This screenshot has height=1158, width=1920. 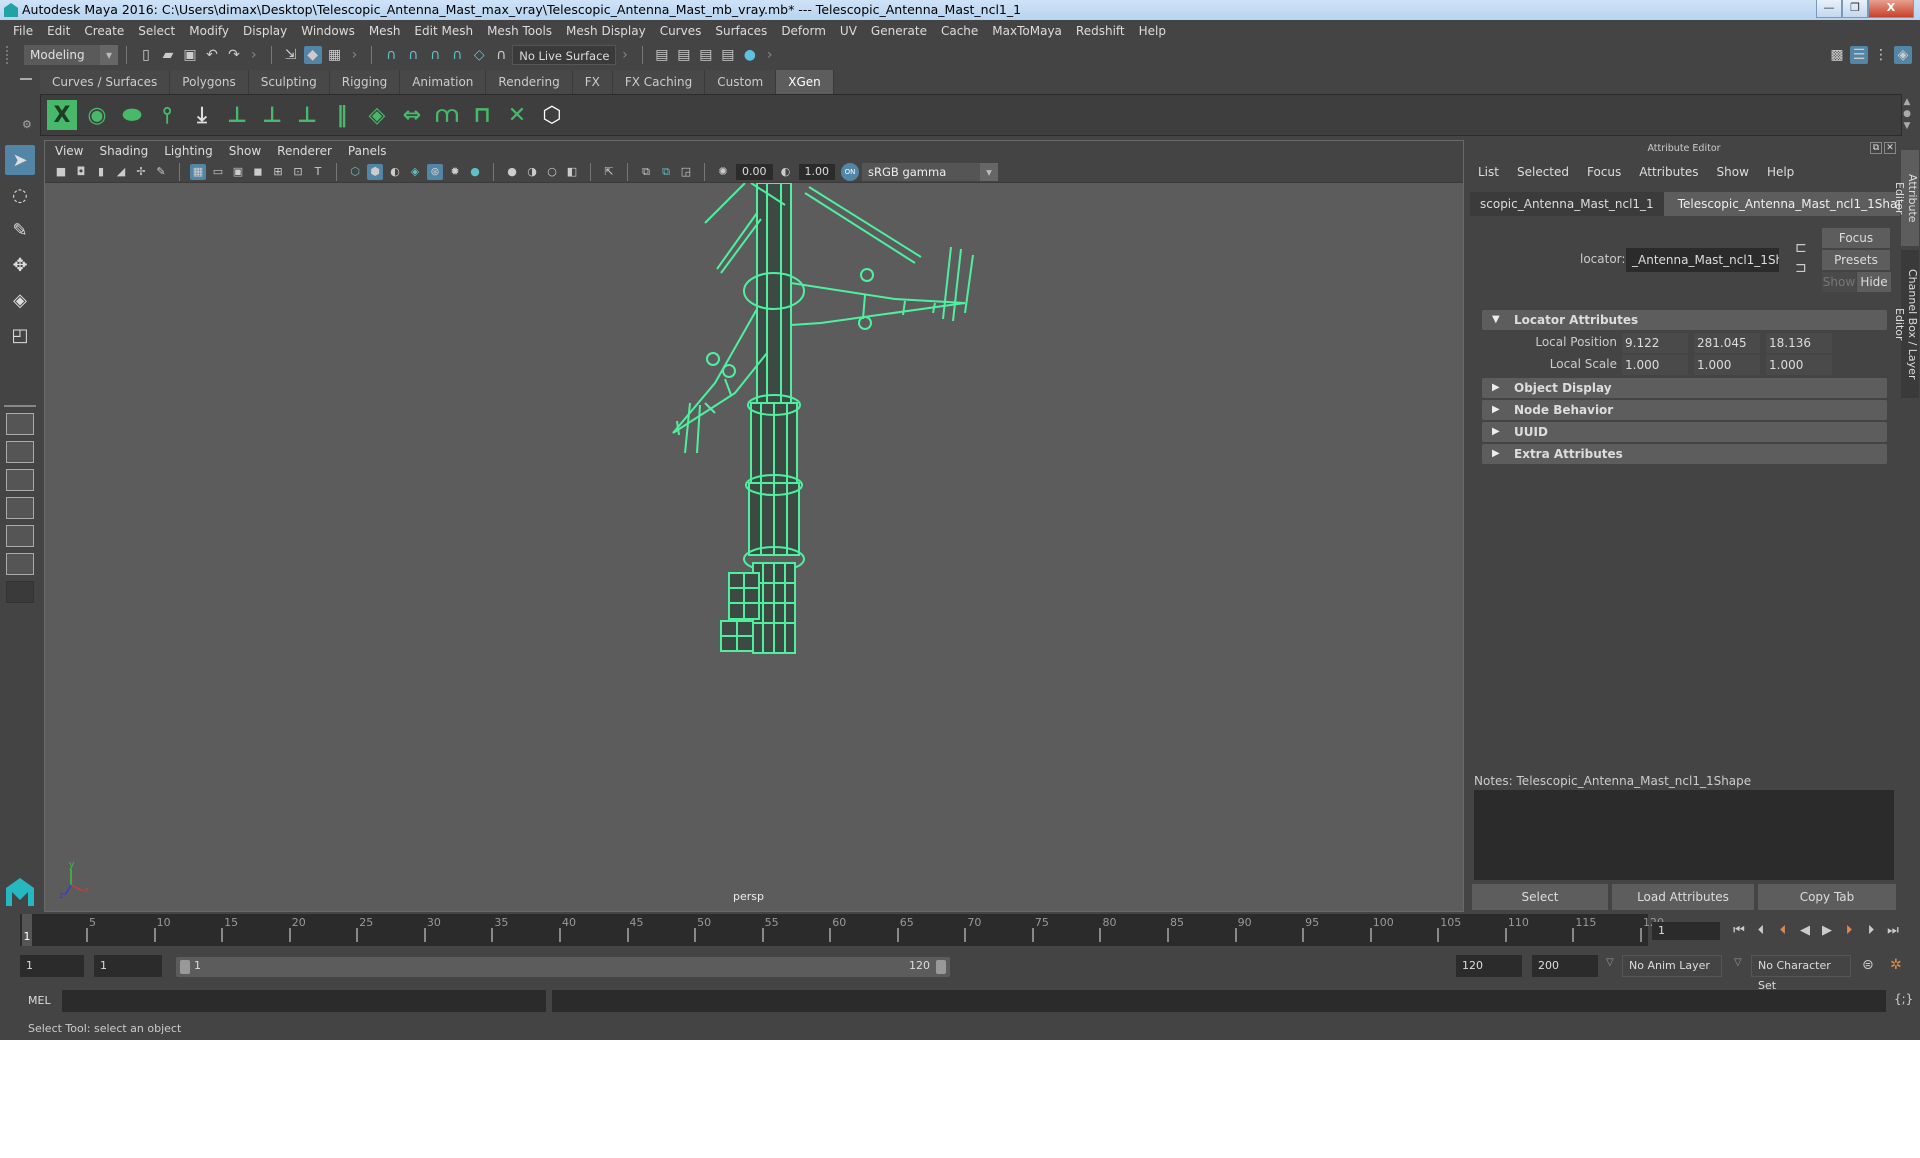 What do you see at coordinates (1903, 55) in the screenshot?
I see `channel-box-icon: ◈` at bounding box center [1903, 55].